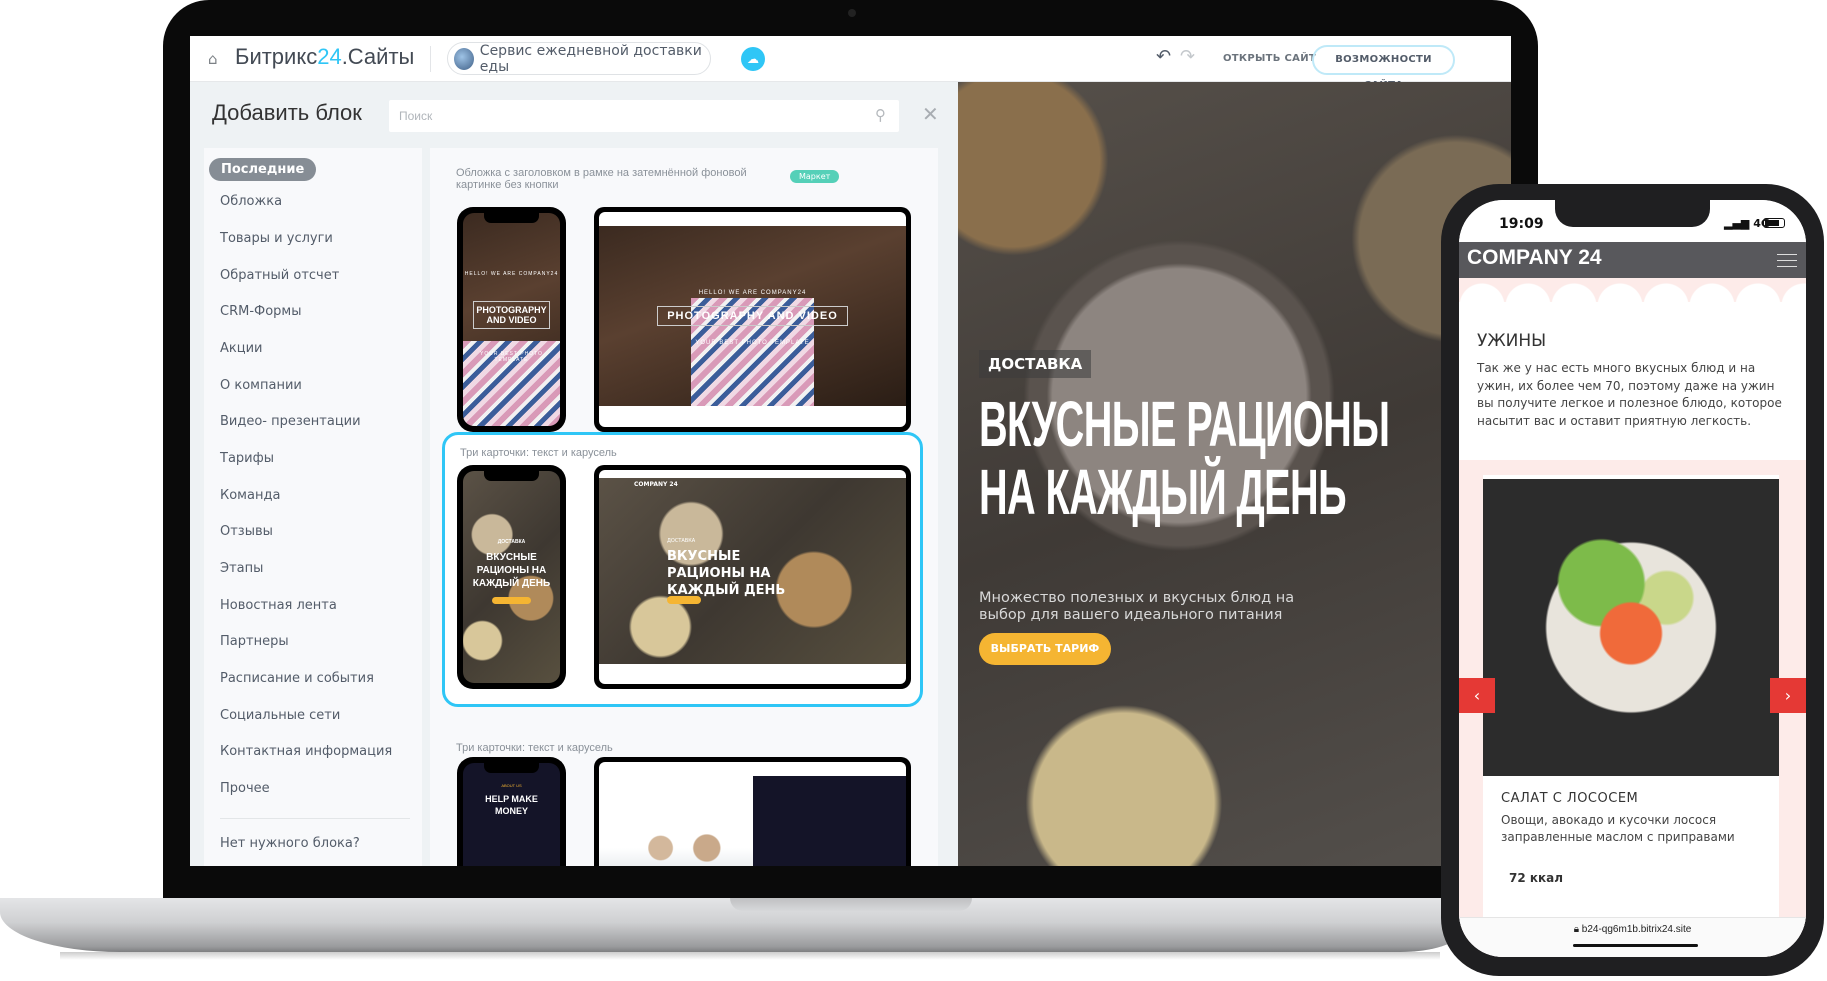 Image resolution: width=1827 pixels, height=981 pixels. I want to click on browser-url-bar, so click(1632, 937).